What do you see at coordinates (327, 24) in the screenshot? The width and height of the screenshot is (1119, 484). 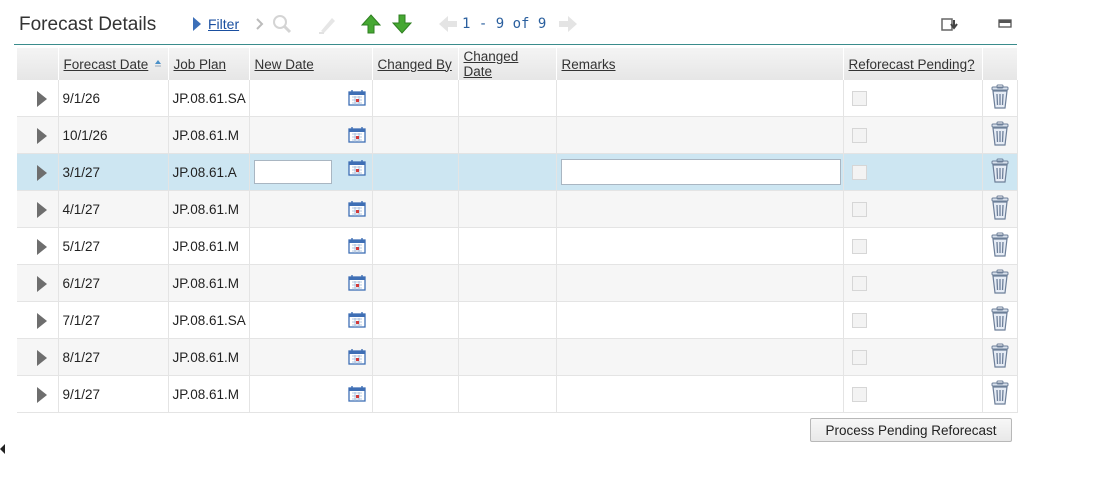 I see `clear-filter-icon` at bounding box center [327, 24].